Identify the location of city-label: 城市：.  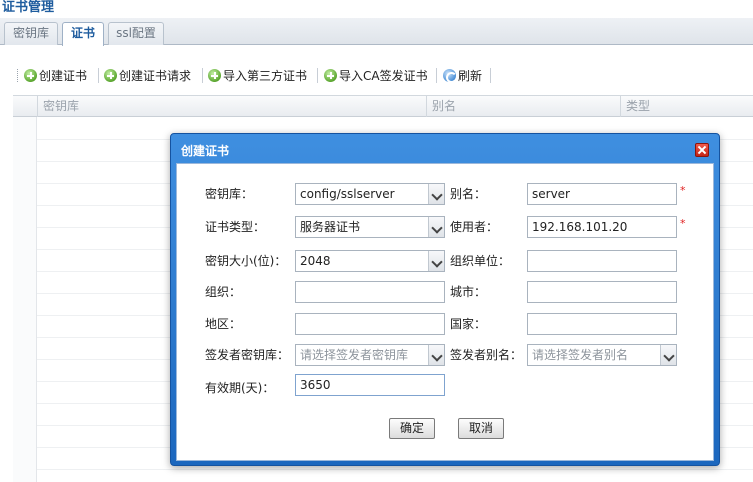
(468, 292).